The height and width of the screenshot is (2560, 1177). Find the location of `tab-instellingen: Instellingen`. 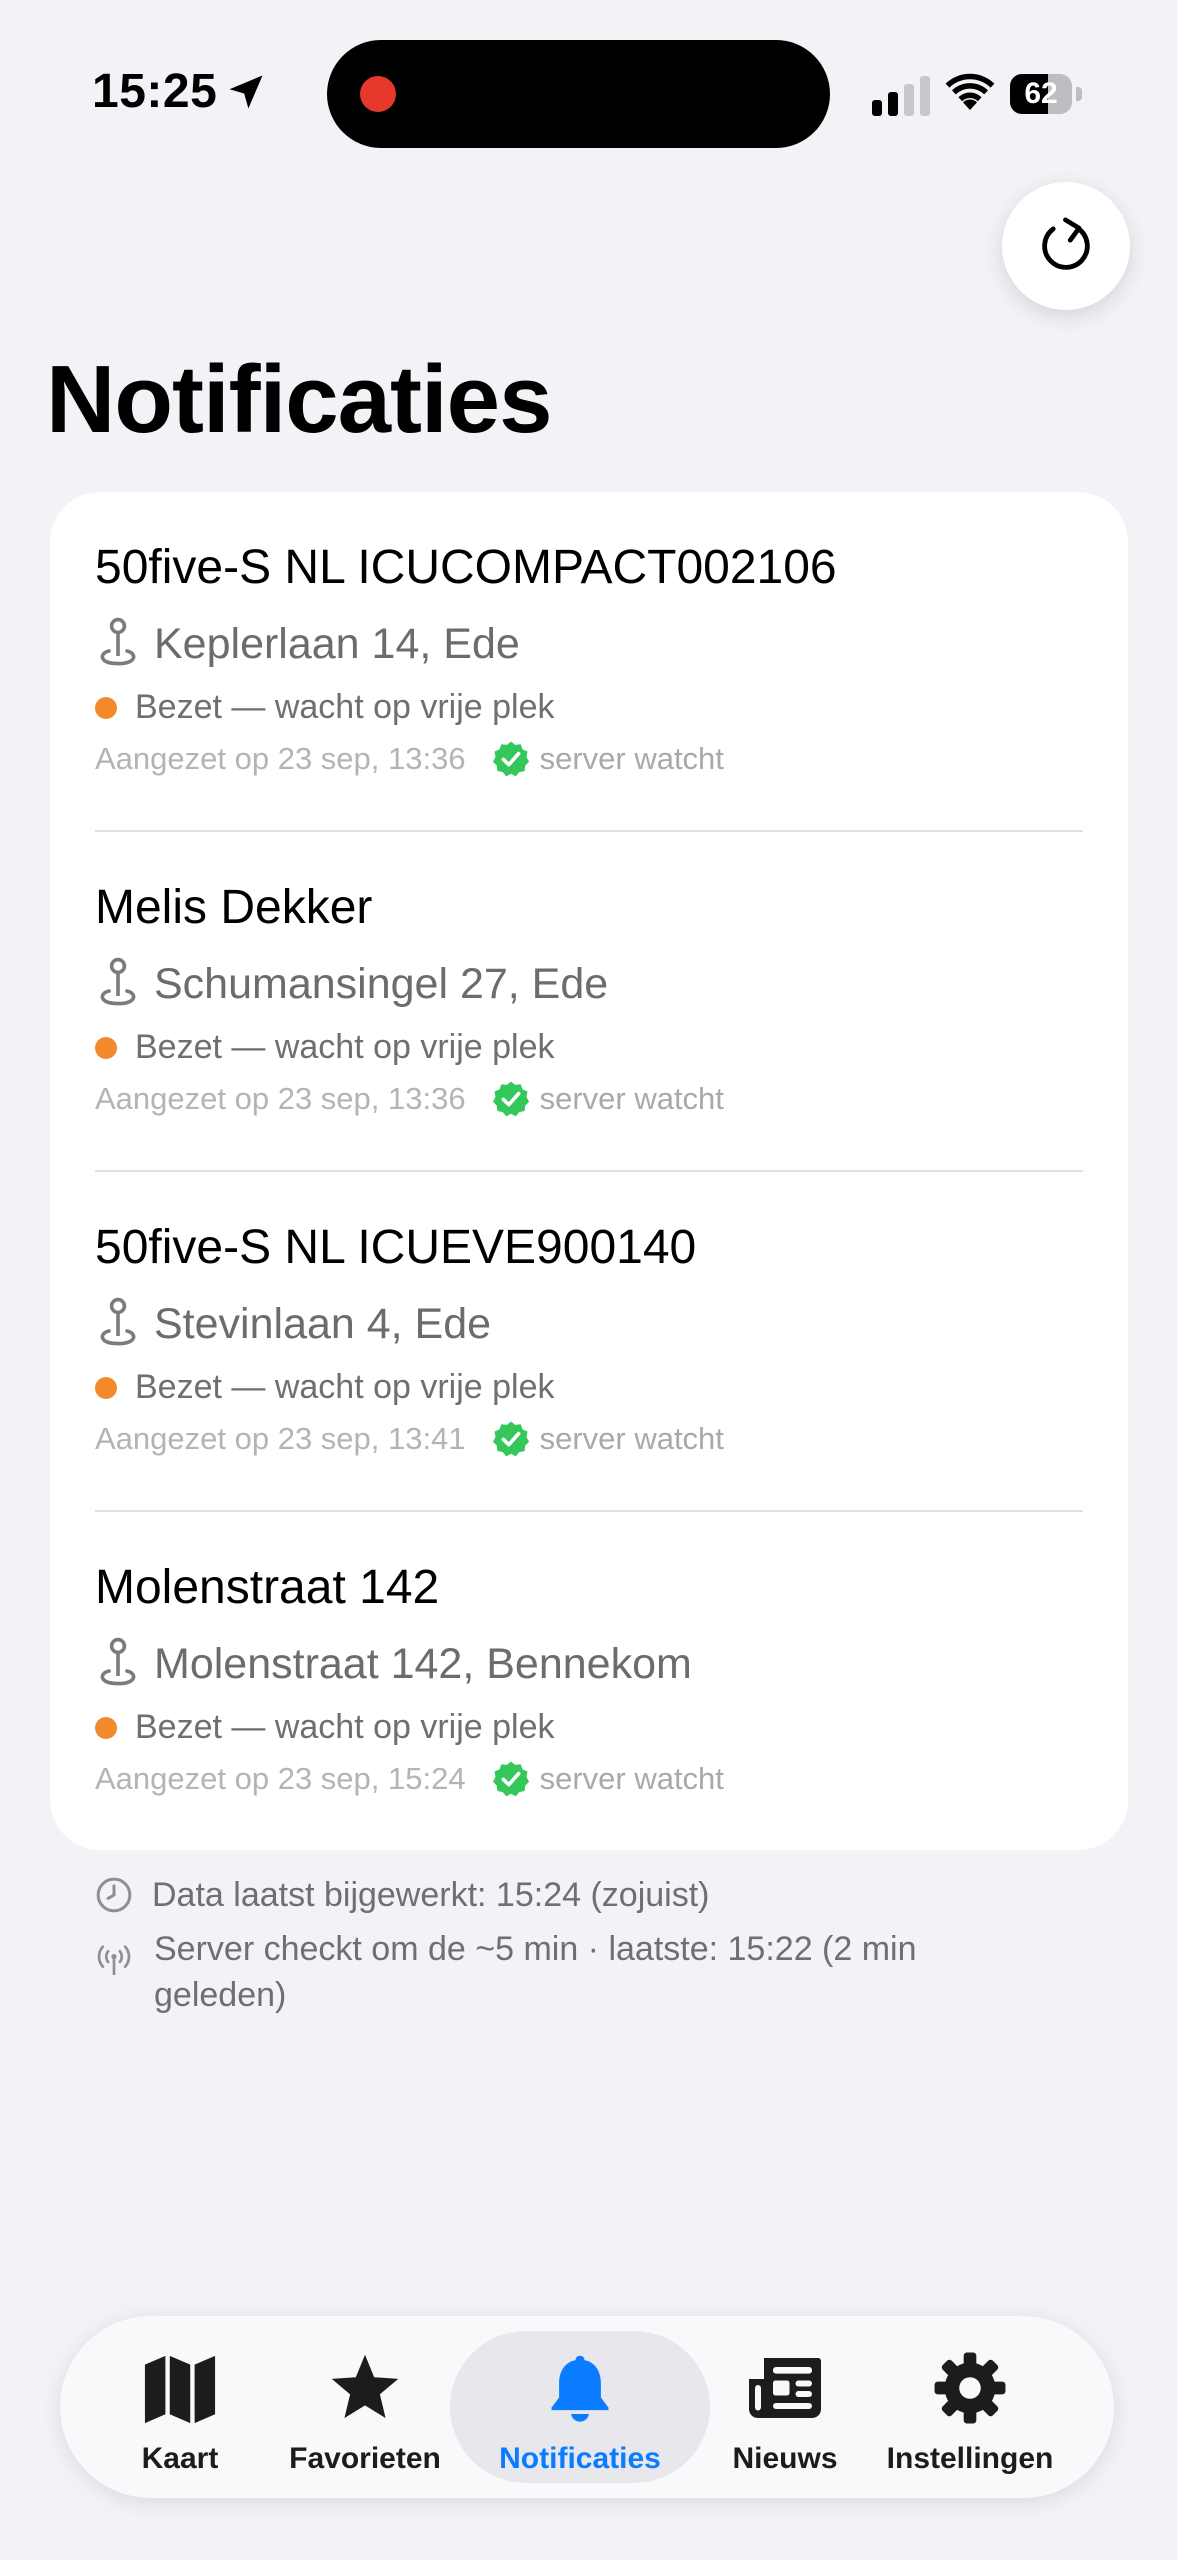

tab-instellingen: Instellingen is located at coordinates (970, 2407).